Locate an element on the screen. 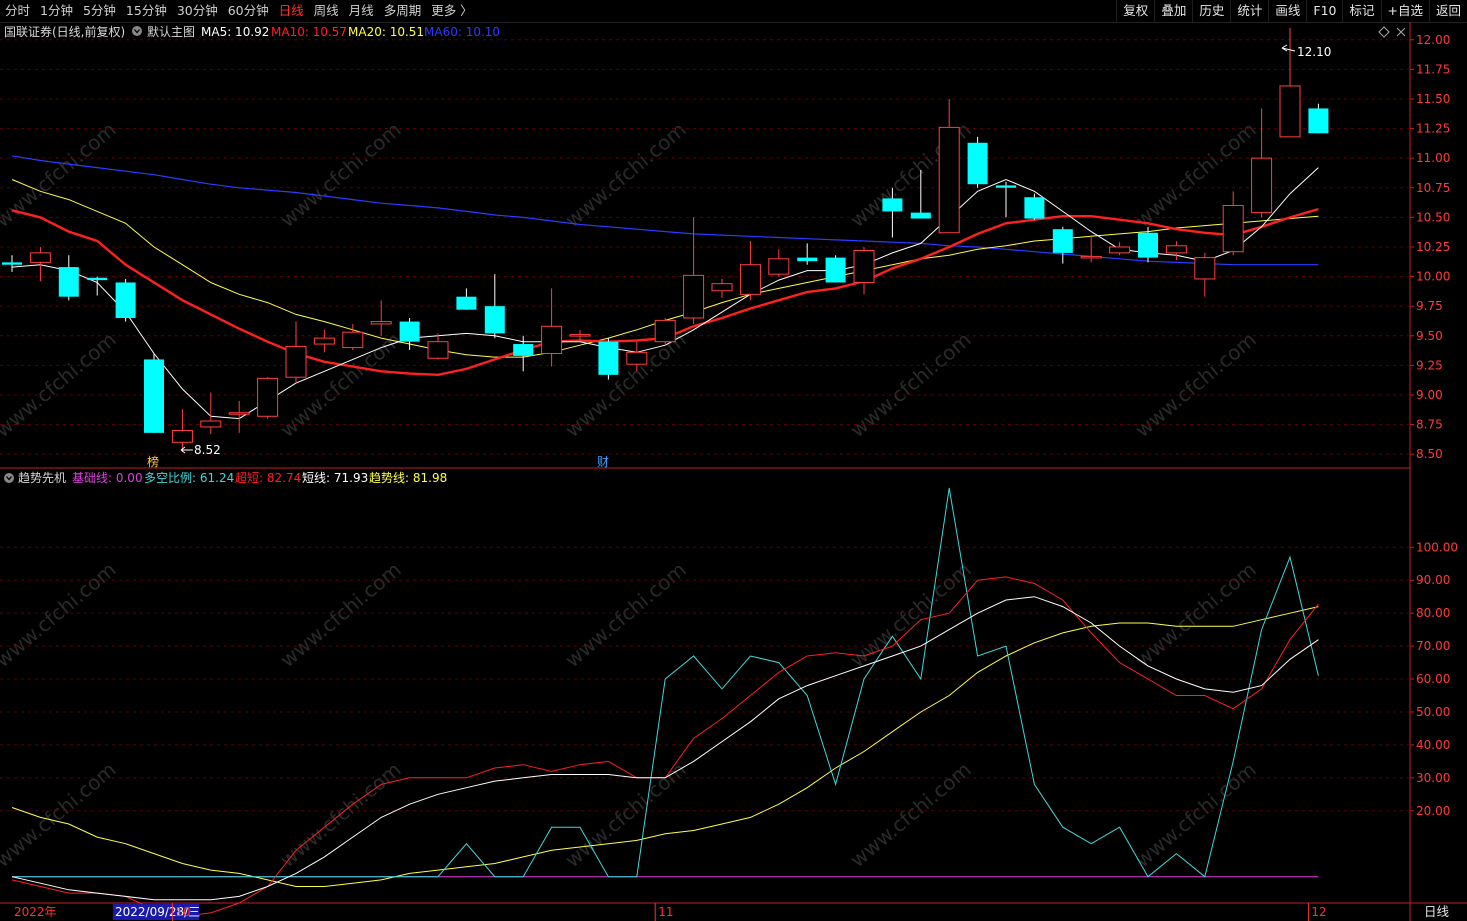 This screenshot has height=921, width=1467. price-tick-label: 11.00 is located at coordinates (1433, 158).